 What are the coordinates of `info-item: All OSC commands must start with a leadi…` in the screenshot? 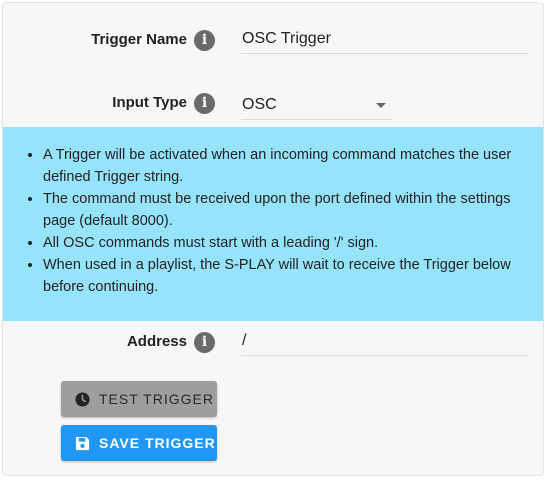 It's located at (283, 243).